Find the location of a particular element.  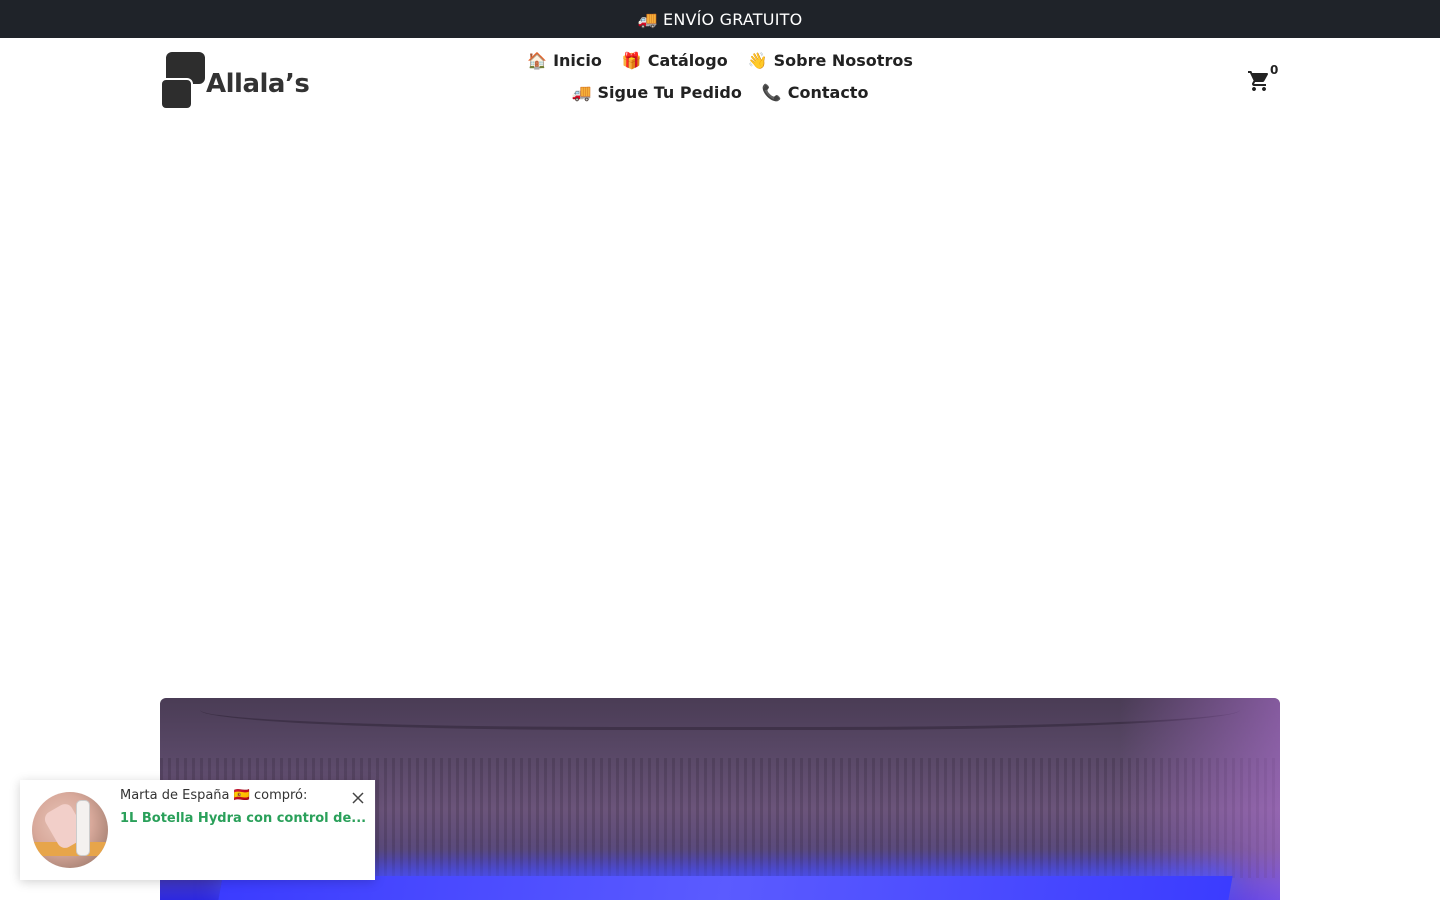

house-icon: 🏠 is located at coordinates (537, 60).